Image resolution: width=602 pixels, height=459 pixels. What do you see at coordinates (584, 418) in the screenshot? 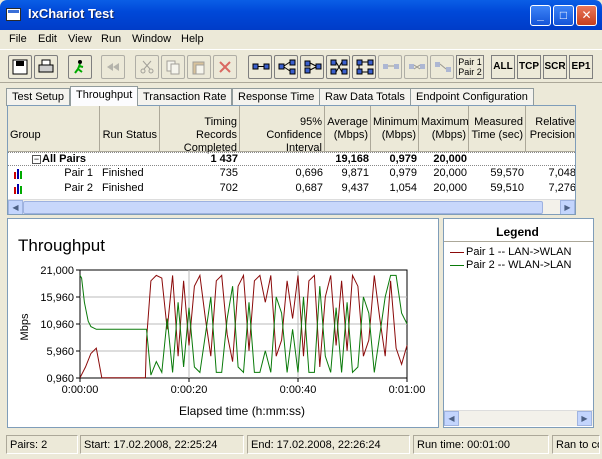
I see `legend-scroll-right-arrow-icon: ▶` at bounding box center [584, 418].